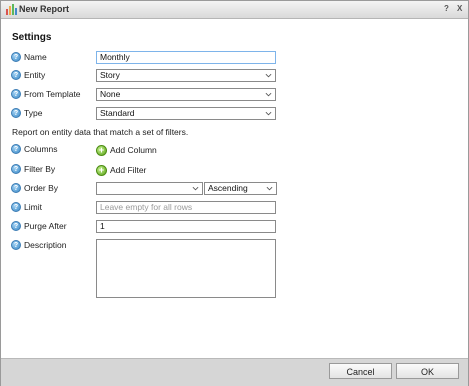 This screenshot has height=386, width=469. I want to click on purge-row-label: ? Purge After, so click(39, 226).